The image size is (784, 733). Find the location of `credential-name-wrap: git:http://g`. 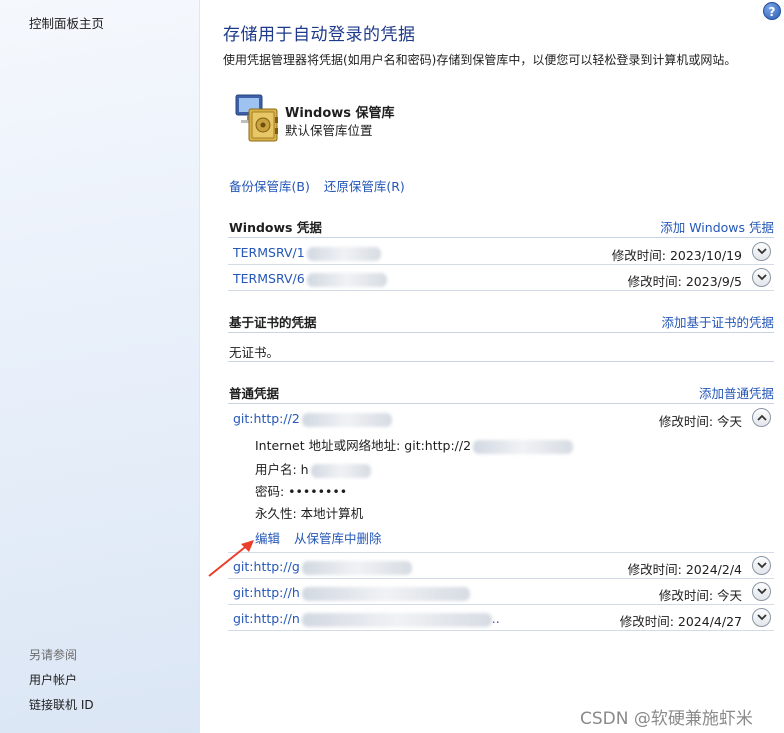

credential-name-wrap: git:http://g is located at coordinates (322, 567).